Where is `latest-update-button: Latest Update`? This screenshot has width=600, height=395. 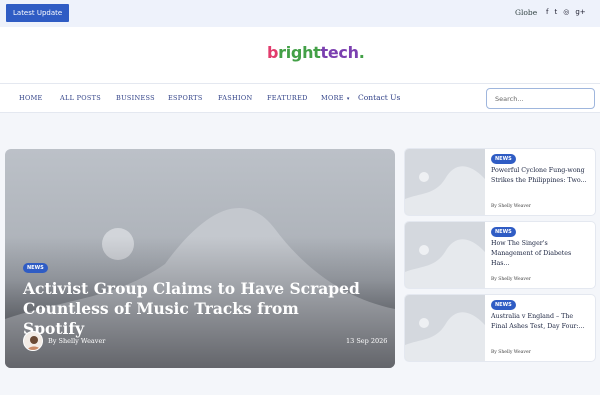 latest-update-button: Latest Update is located at coordinates (38, 13).